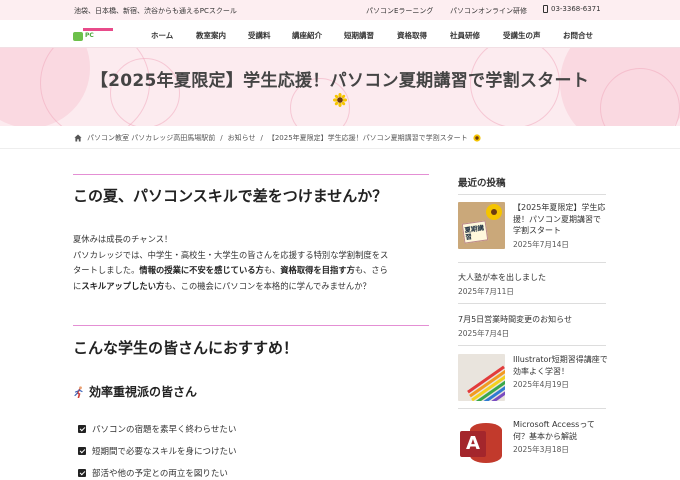  I want to click on article-heading-3: 効率重視派の皆さん, so click(135, 391).